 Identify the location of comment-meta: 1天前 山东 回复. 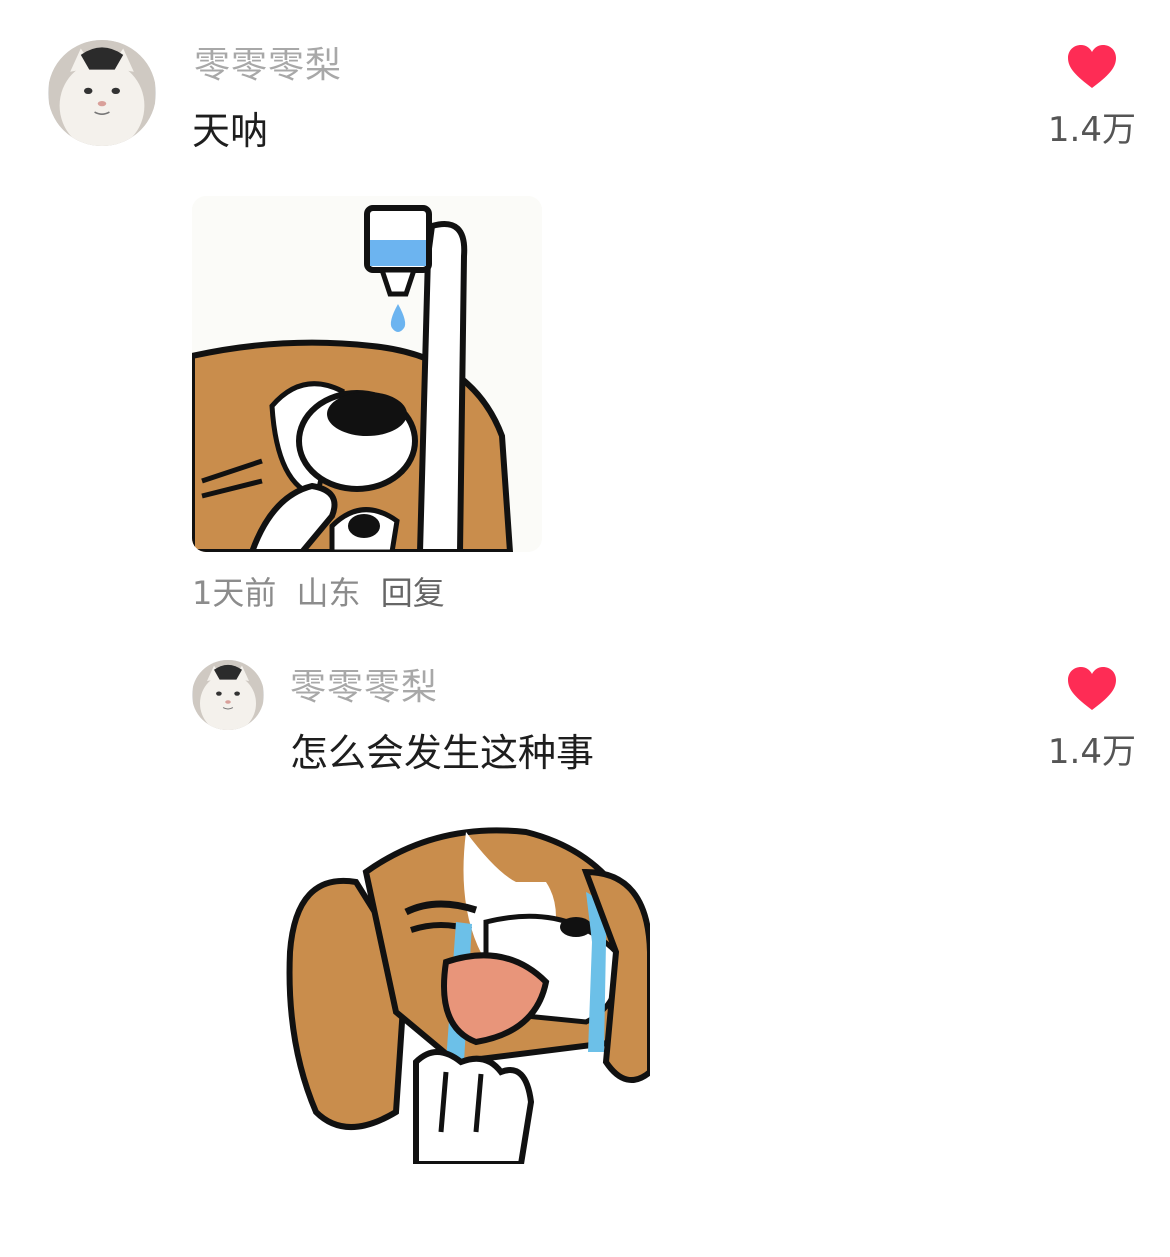
(318, 593).